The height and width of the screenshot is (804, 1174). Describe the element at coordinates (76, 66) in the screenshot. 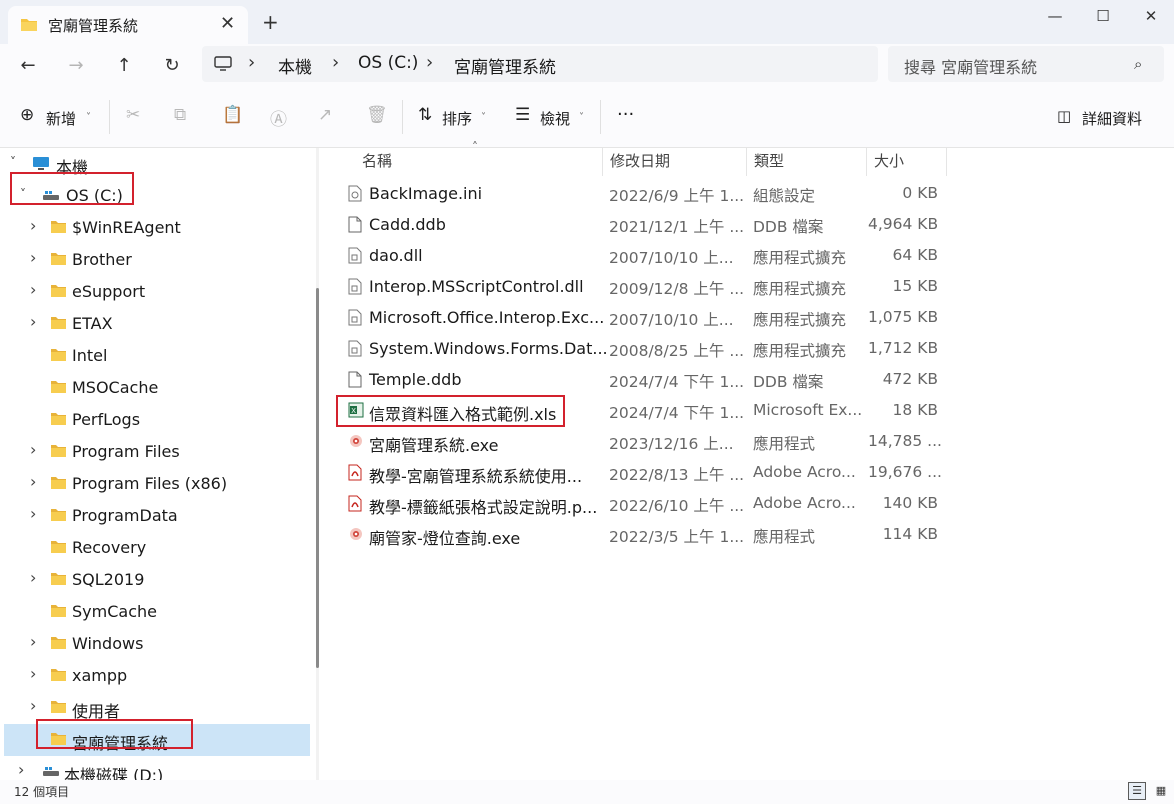

I see `forward-button: →` at that location.